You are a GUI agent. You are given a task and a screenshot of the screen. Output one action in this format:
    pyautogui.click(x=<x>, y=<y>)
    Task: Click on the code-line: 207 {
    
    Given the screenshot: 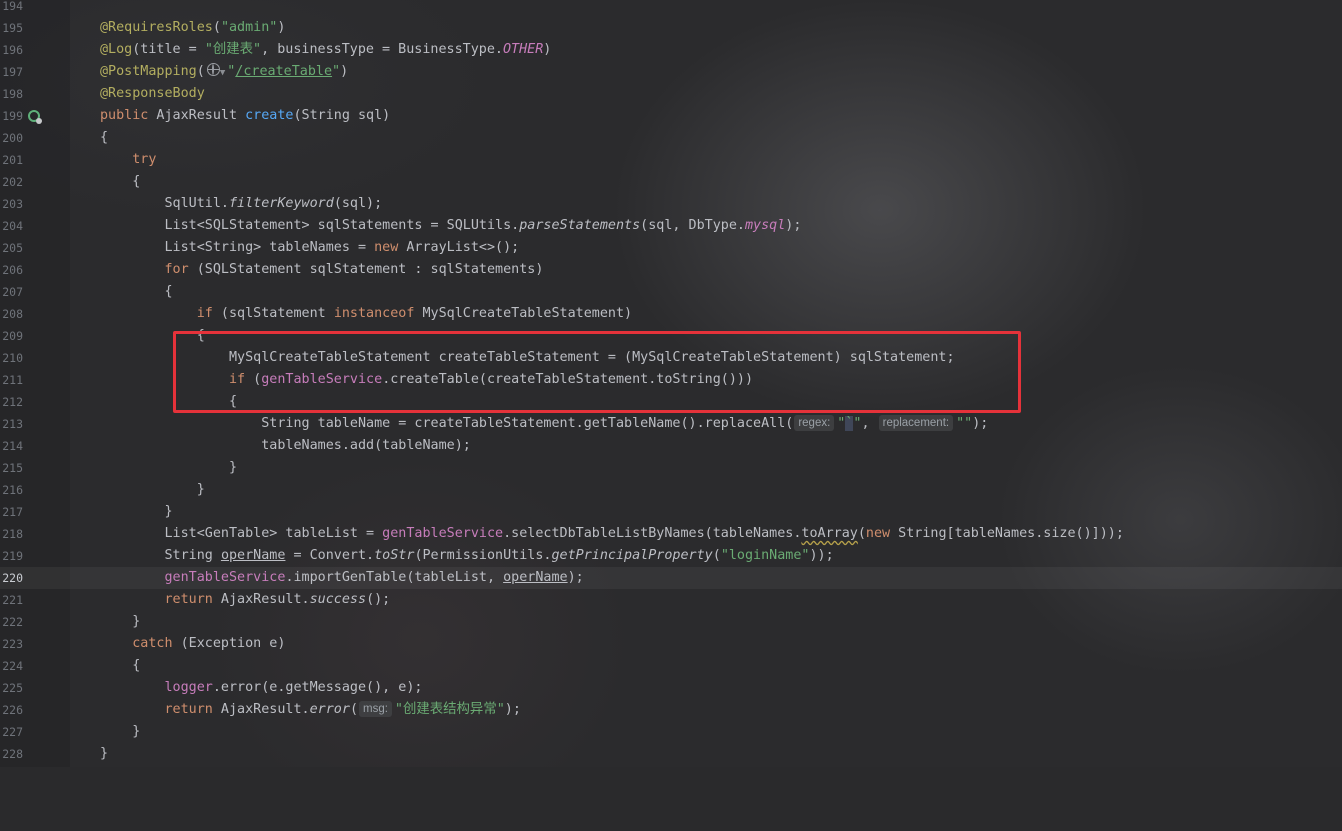 What is the action you would take?
    pyautogui.click(x=671, y=292)
    